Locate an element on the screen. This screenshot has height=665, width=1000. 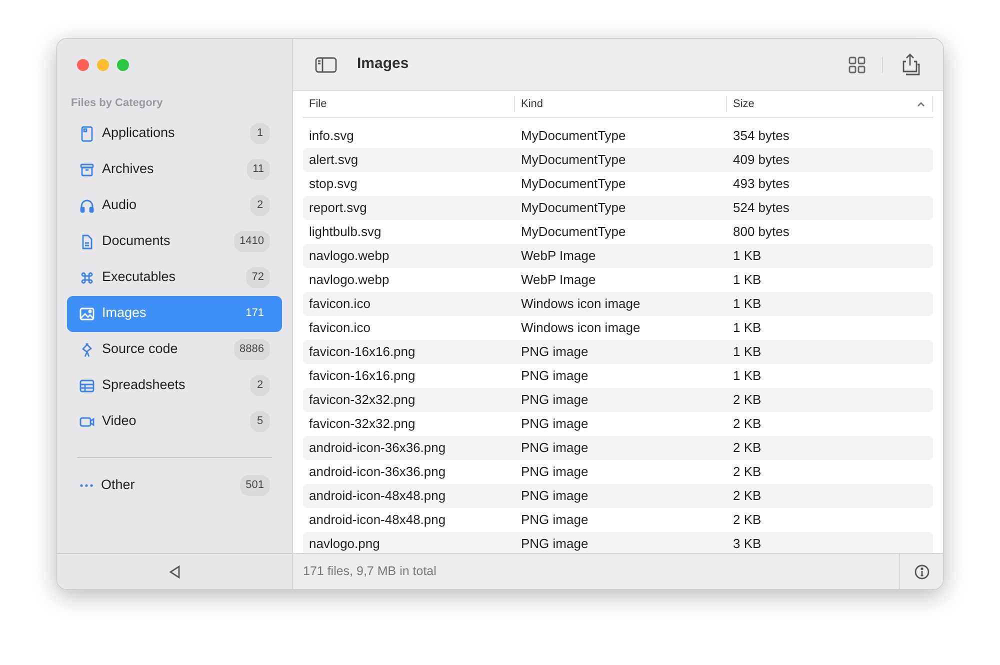
item-count: 171 is located at coordinates (254, 314).